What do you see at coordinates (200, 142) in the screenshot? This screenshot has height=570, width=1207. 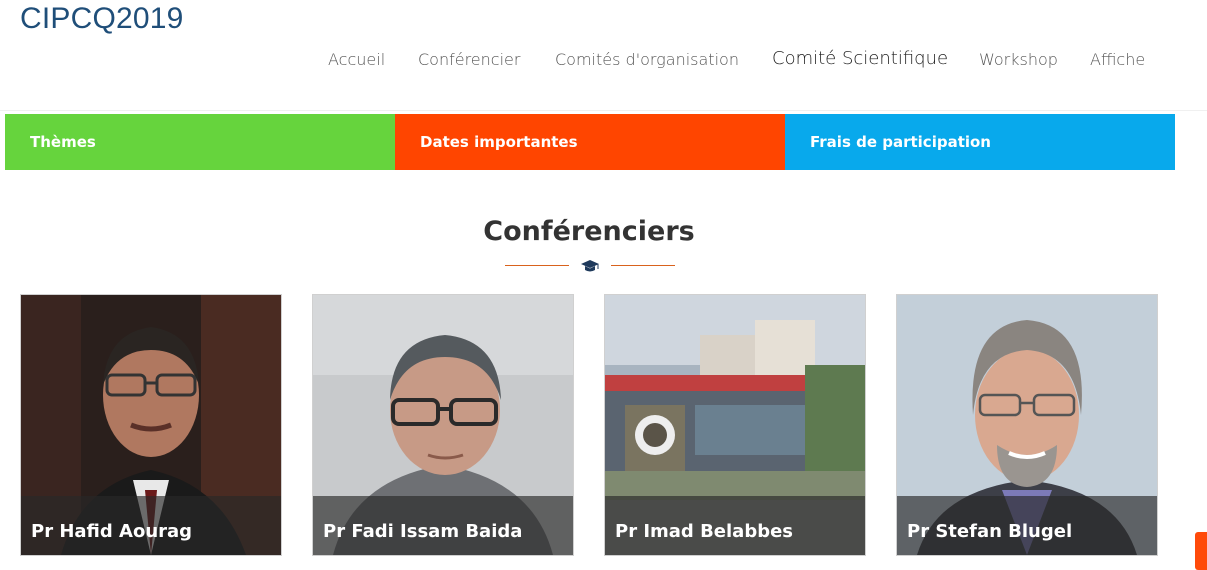 I see `tab-themes: Thèmes` at bounding box center [200, 142].